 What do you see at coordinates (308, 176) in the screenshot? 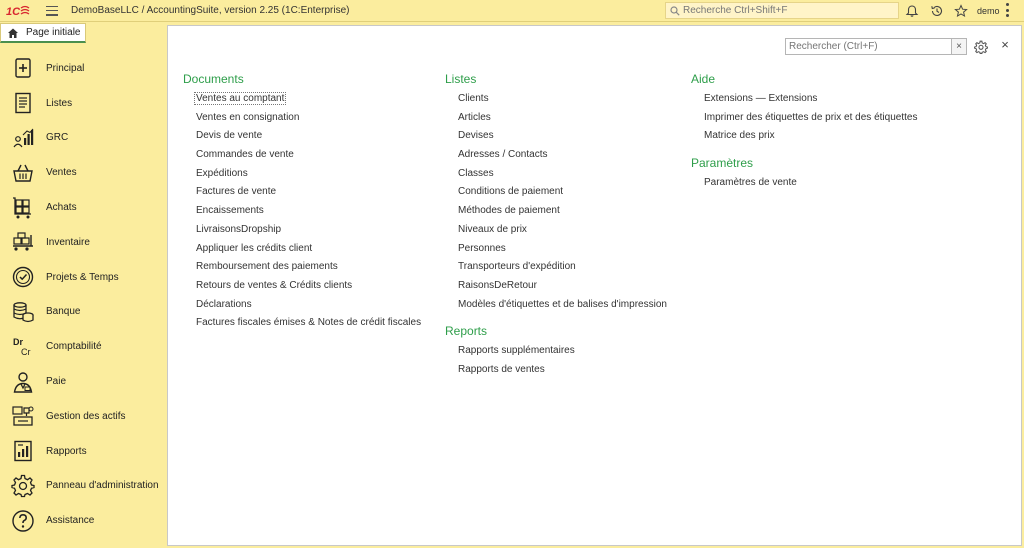
I see `list-item: Expéditions` at bounding box center [308, 176].